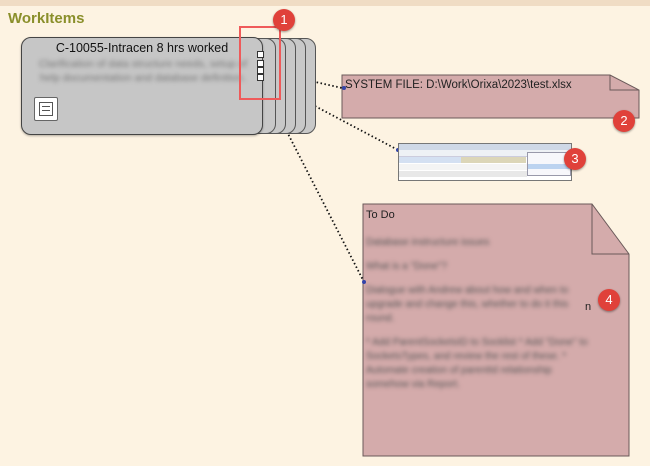  What do you see at coordinates (46, 109) in the screenshot?
I see `document-icon` at bounding box center [46, 109].